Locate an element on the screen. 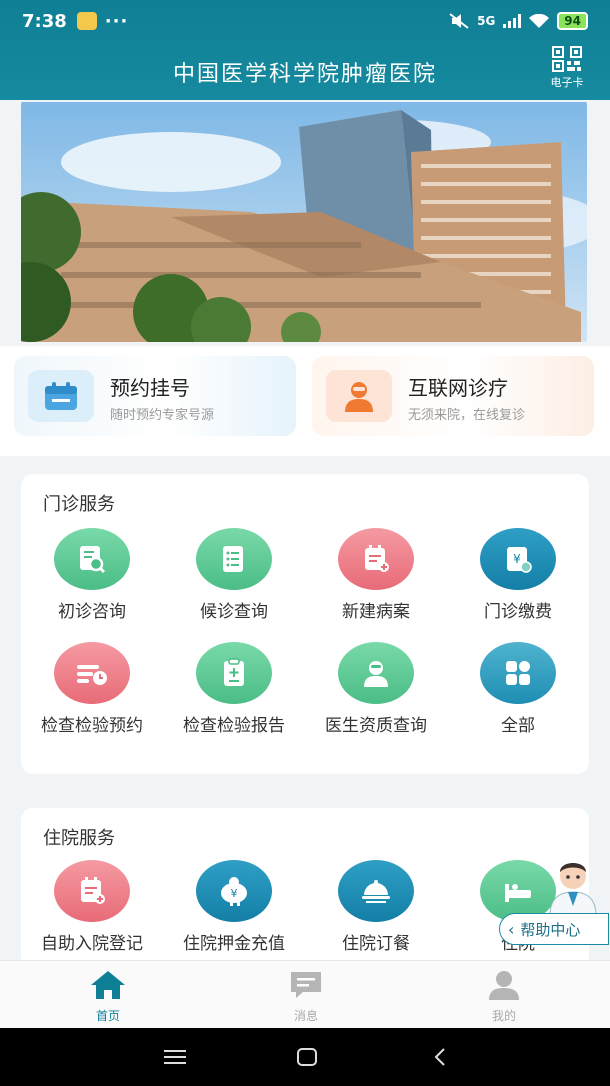  online-consultation-subtitle: 无须来院，在线复诊 is located at coordinates (467, 415).